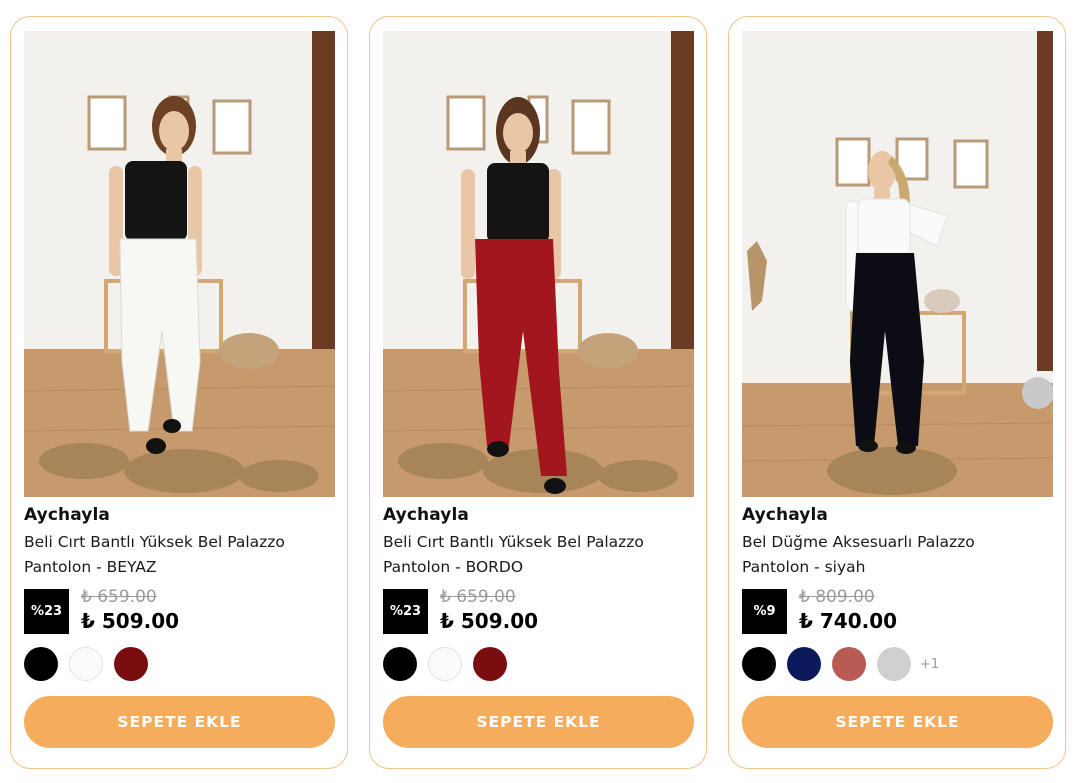  Describe the element at coordinates (929, 664) in the screenshot. I see `more-colors-link: +1` at that location.